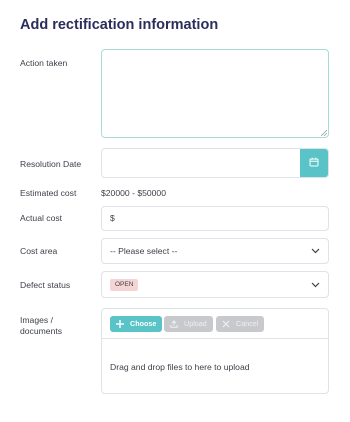  What do you see at coordinates (215, 93) in the screenshot?
I see `action-taken-textarea` at bounding box center [215, 93].